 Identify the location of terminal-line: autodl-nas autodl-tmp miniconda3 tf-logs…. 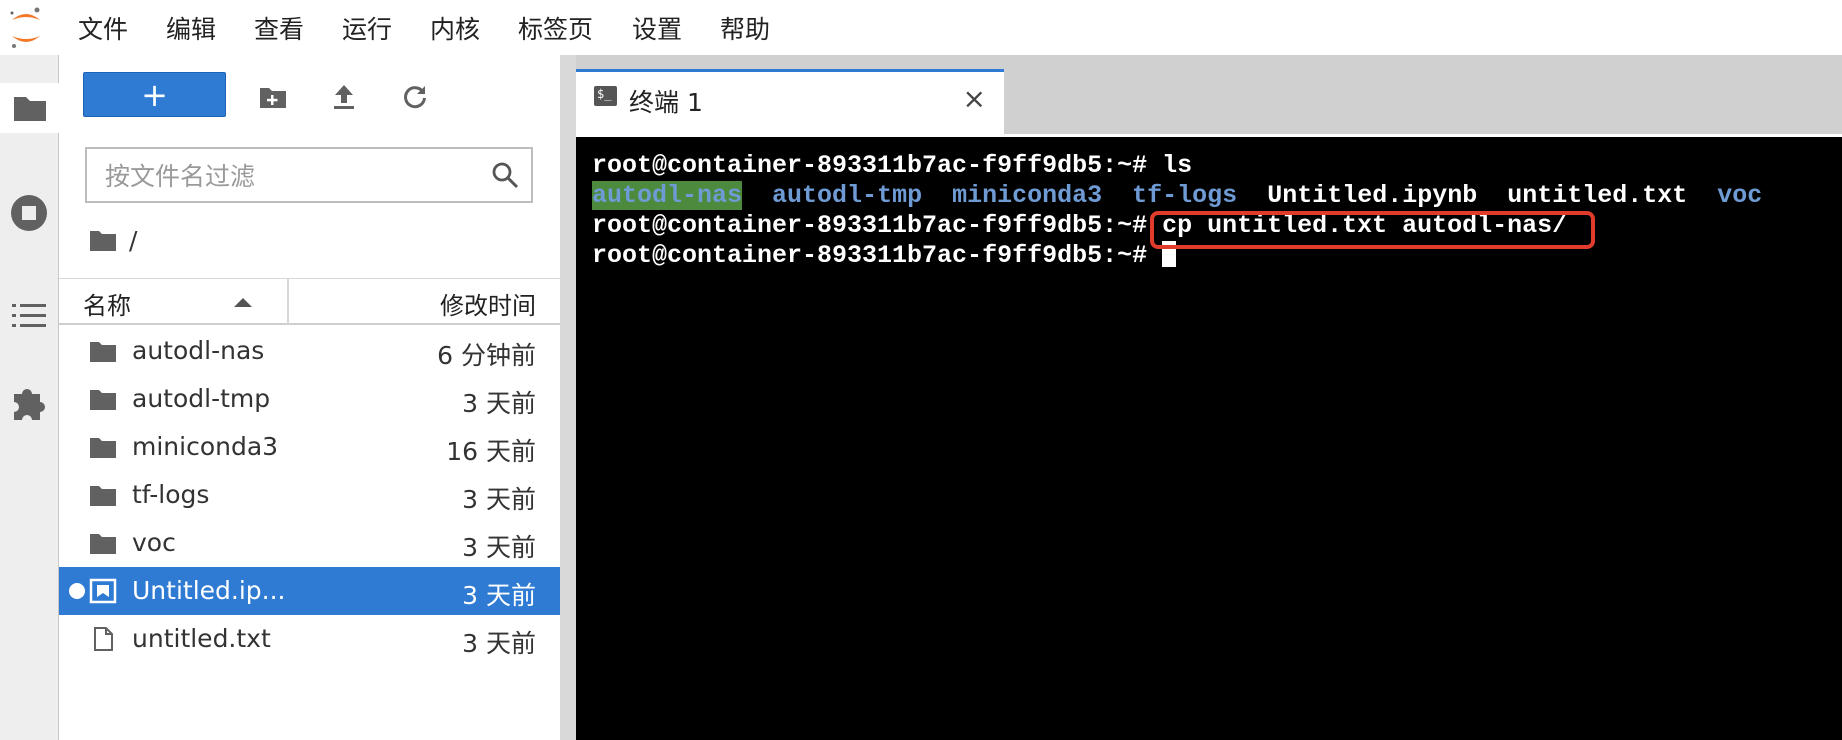
(1177, 195).